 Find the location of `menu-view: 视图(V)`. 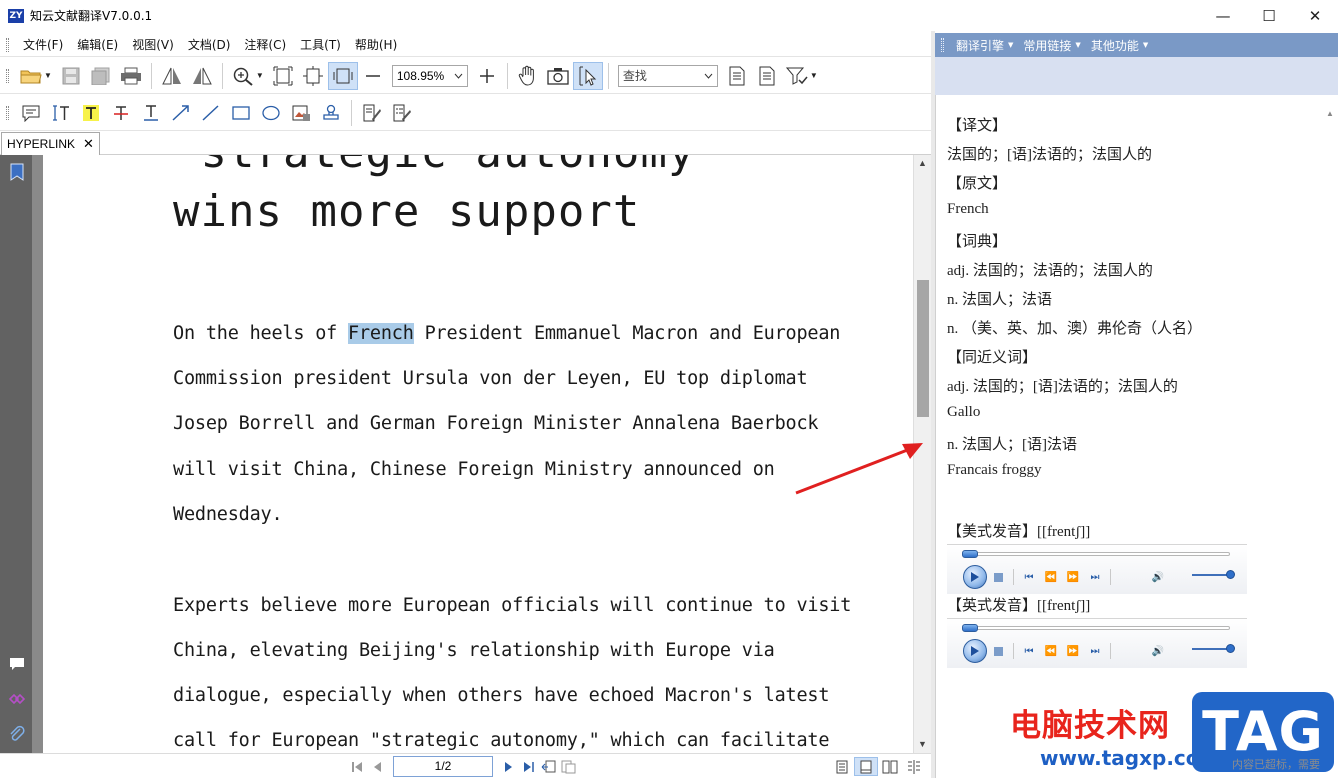

menu-view: 视图(V) is located at coordinates (153, 44).